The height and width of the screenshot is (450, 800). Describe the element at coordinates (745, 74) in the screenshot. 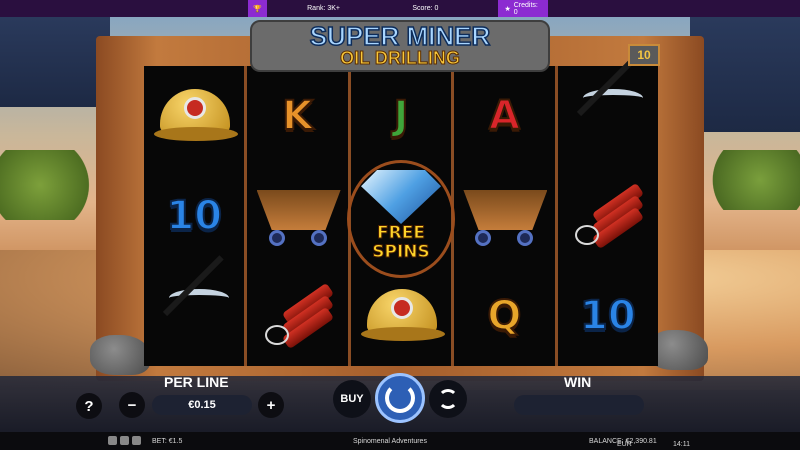

I see `oil-rig-right` at that location.